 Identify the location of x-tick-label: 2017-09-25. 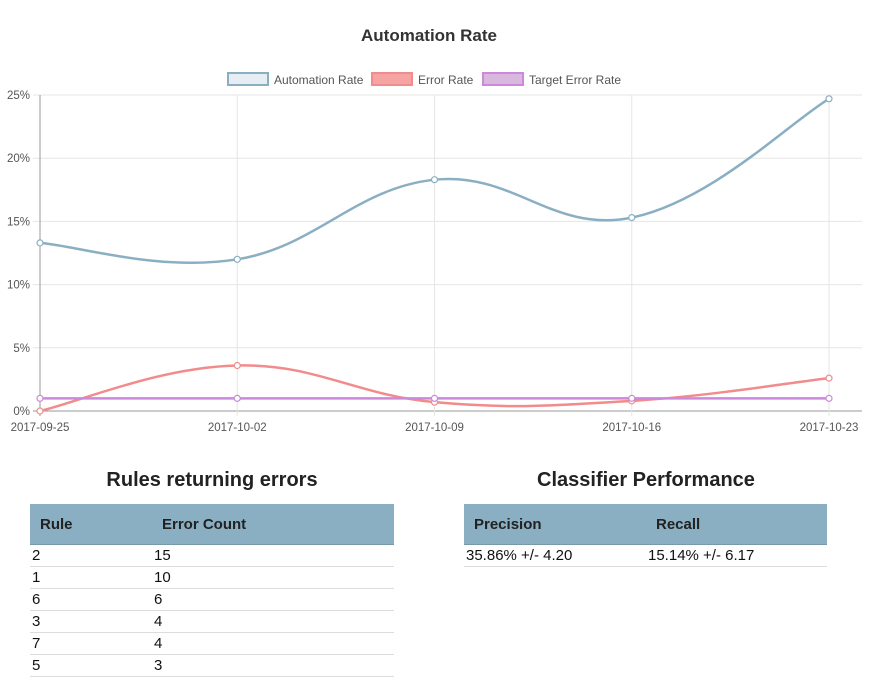
(40, 428).